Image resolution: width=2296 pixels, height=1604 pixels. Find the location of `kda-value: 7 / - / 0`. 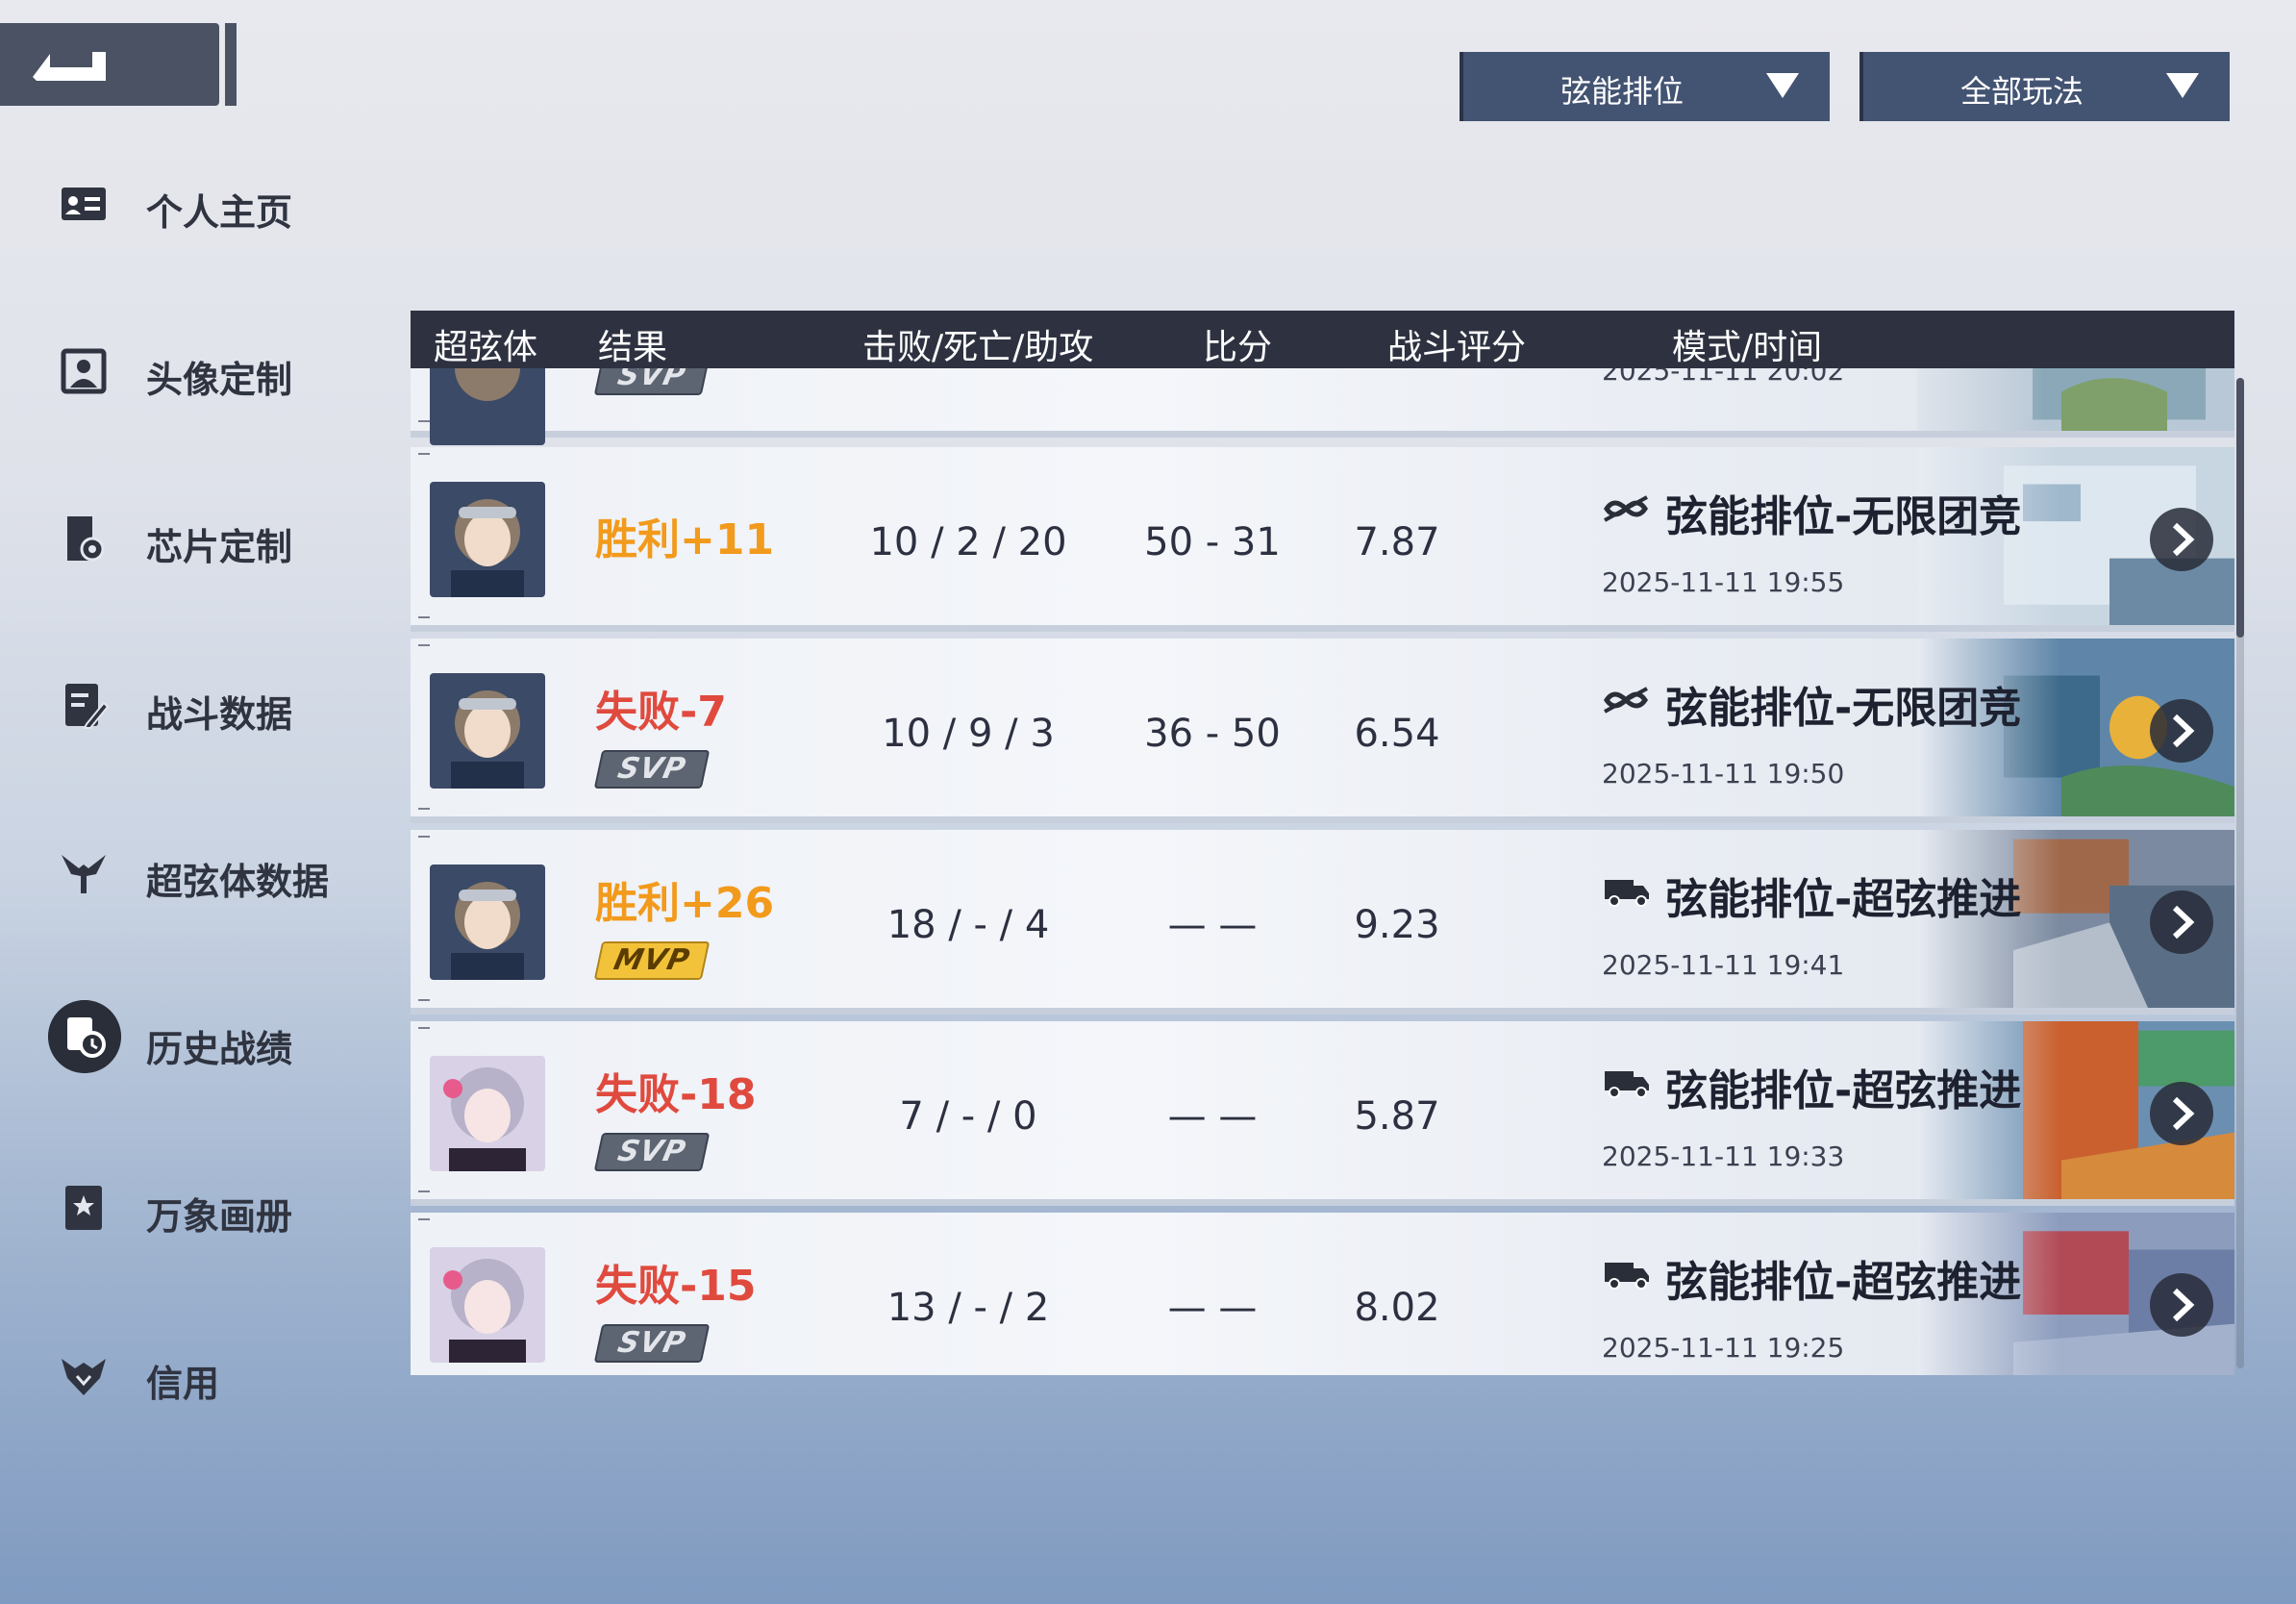

kda-value: 7 / - / 0 is located at coordinates (968, 1116).